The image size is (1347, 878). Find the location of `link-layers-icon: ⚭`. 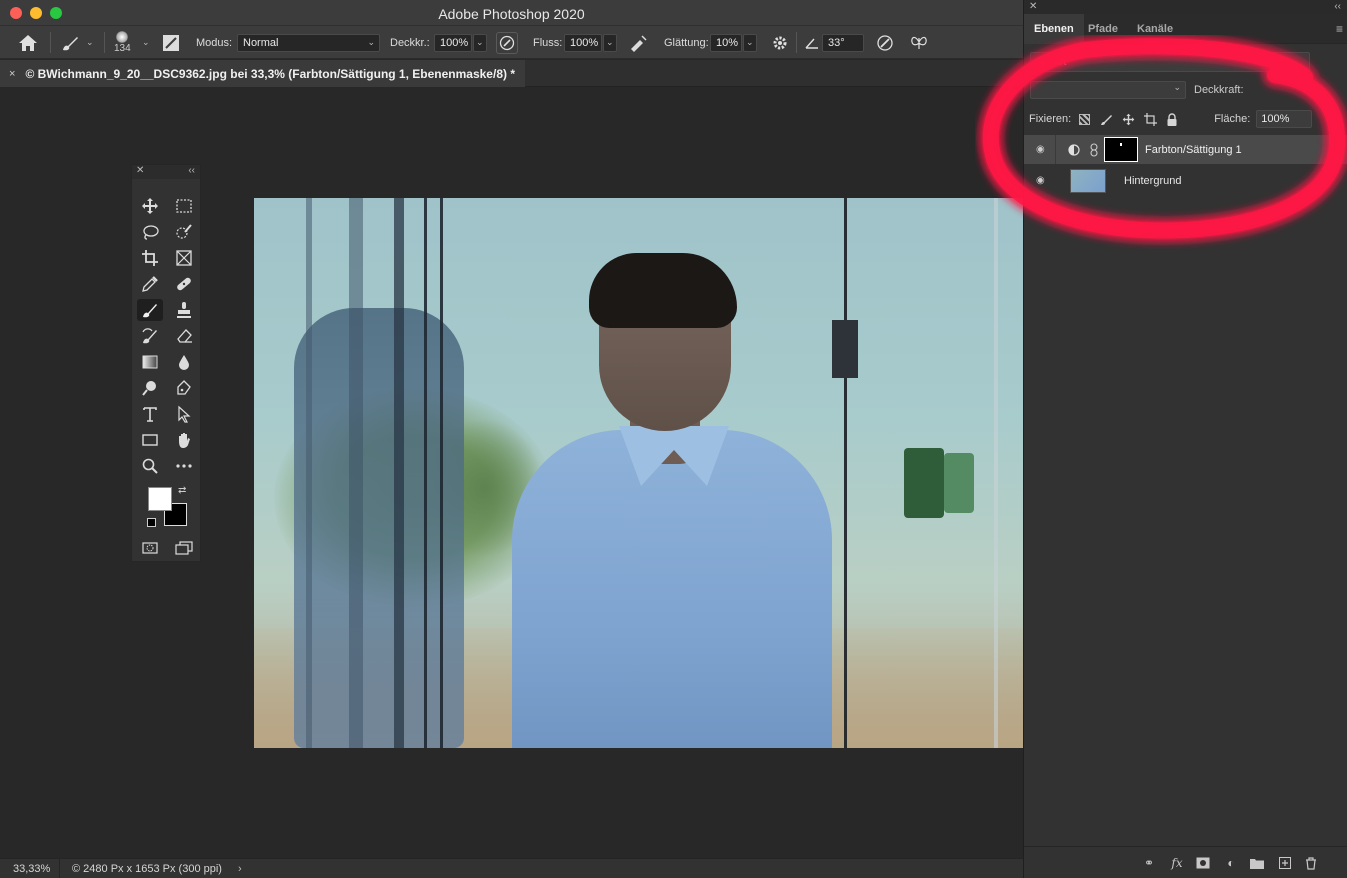

link-layers-icon: ⚭ is located at coordinates (1149, 863).